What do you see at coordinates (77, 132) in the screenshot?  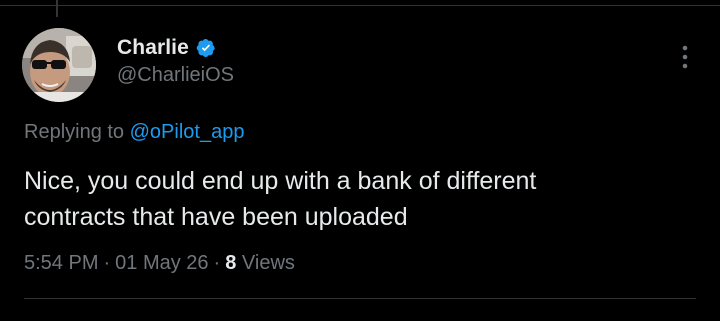 I see `replying-to-prefix: Replying to` at bounding box center [77, 132].